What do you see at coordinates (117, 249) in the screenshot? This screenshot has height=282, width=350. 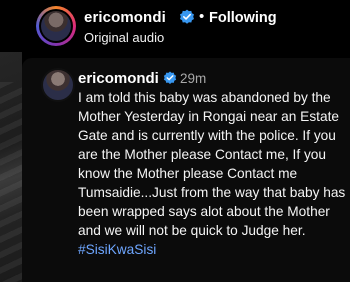 I see `hashtag-link: #SisiKwaSisi` at bounding box center [117, 249].